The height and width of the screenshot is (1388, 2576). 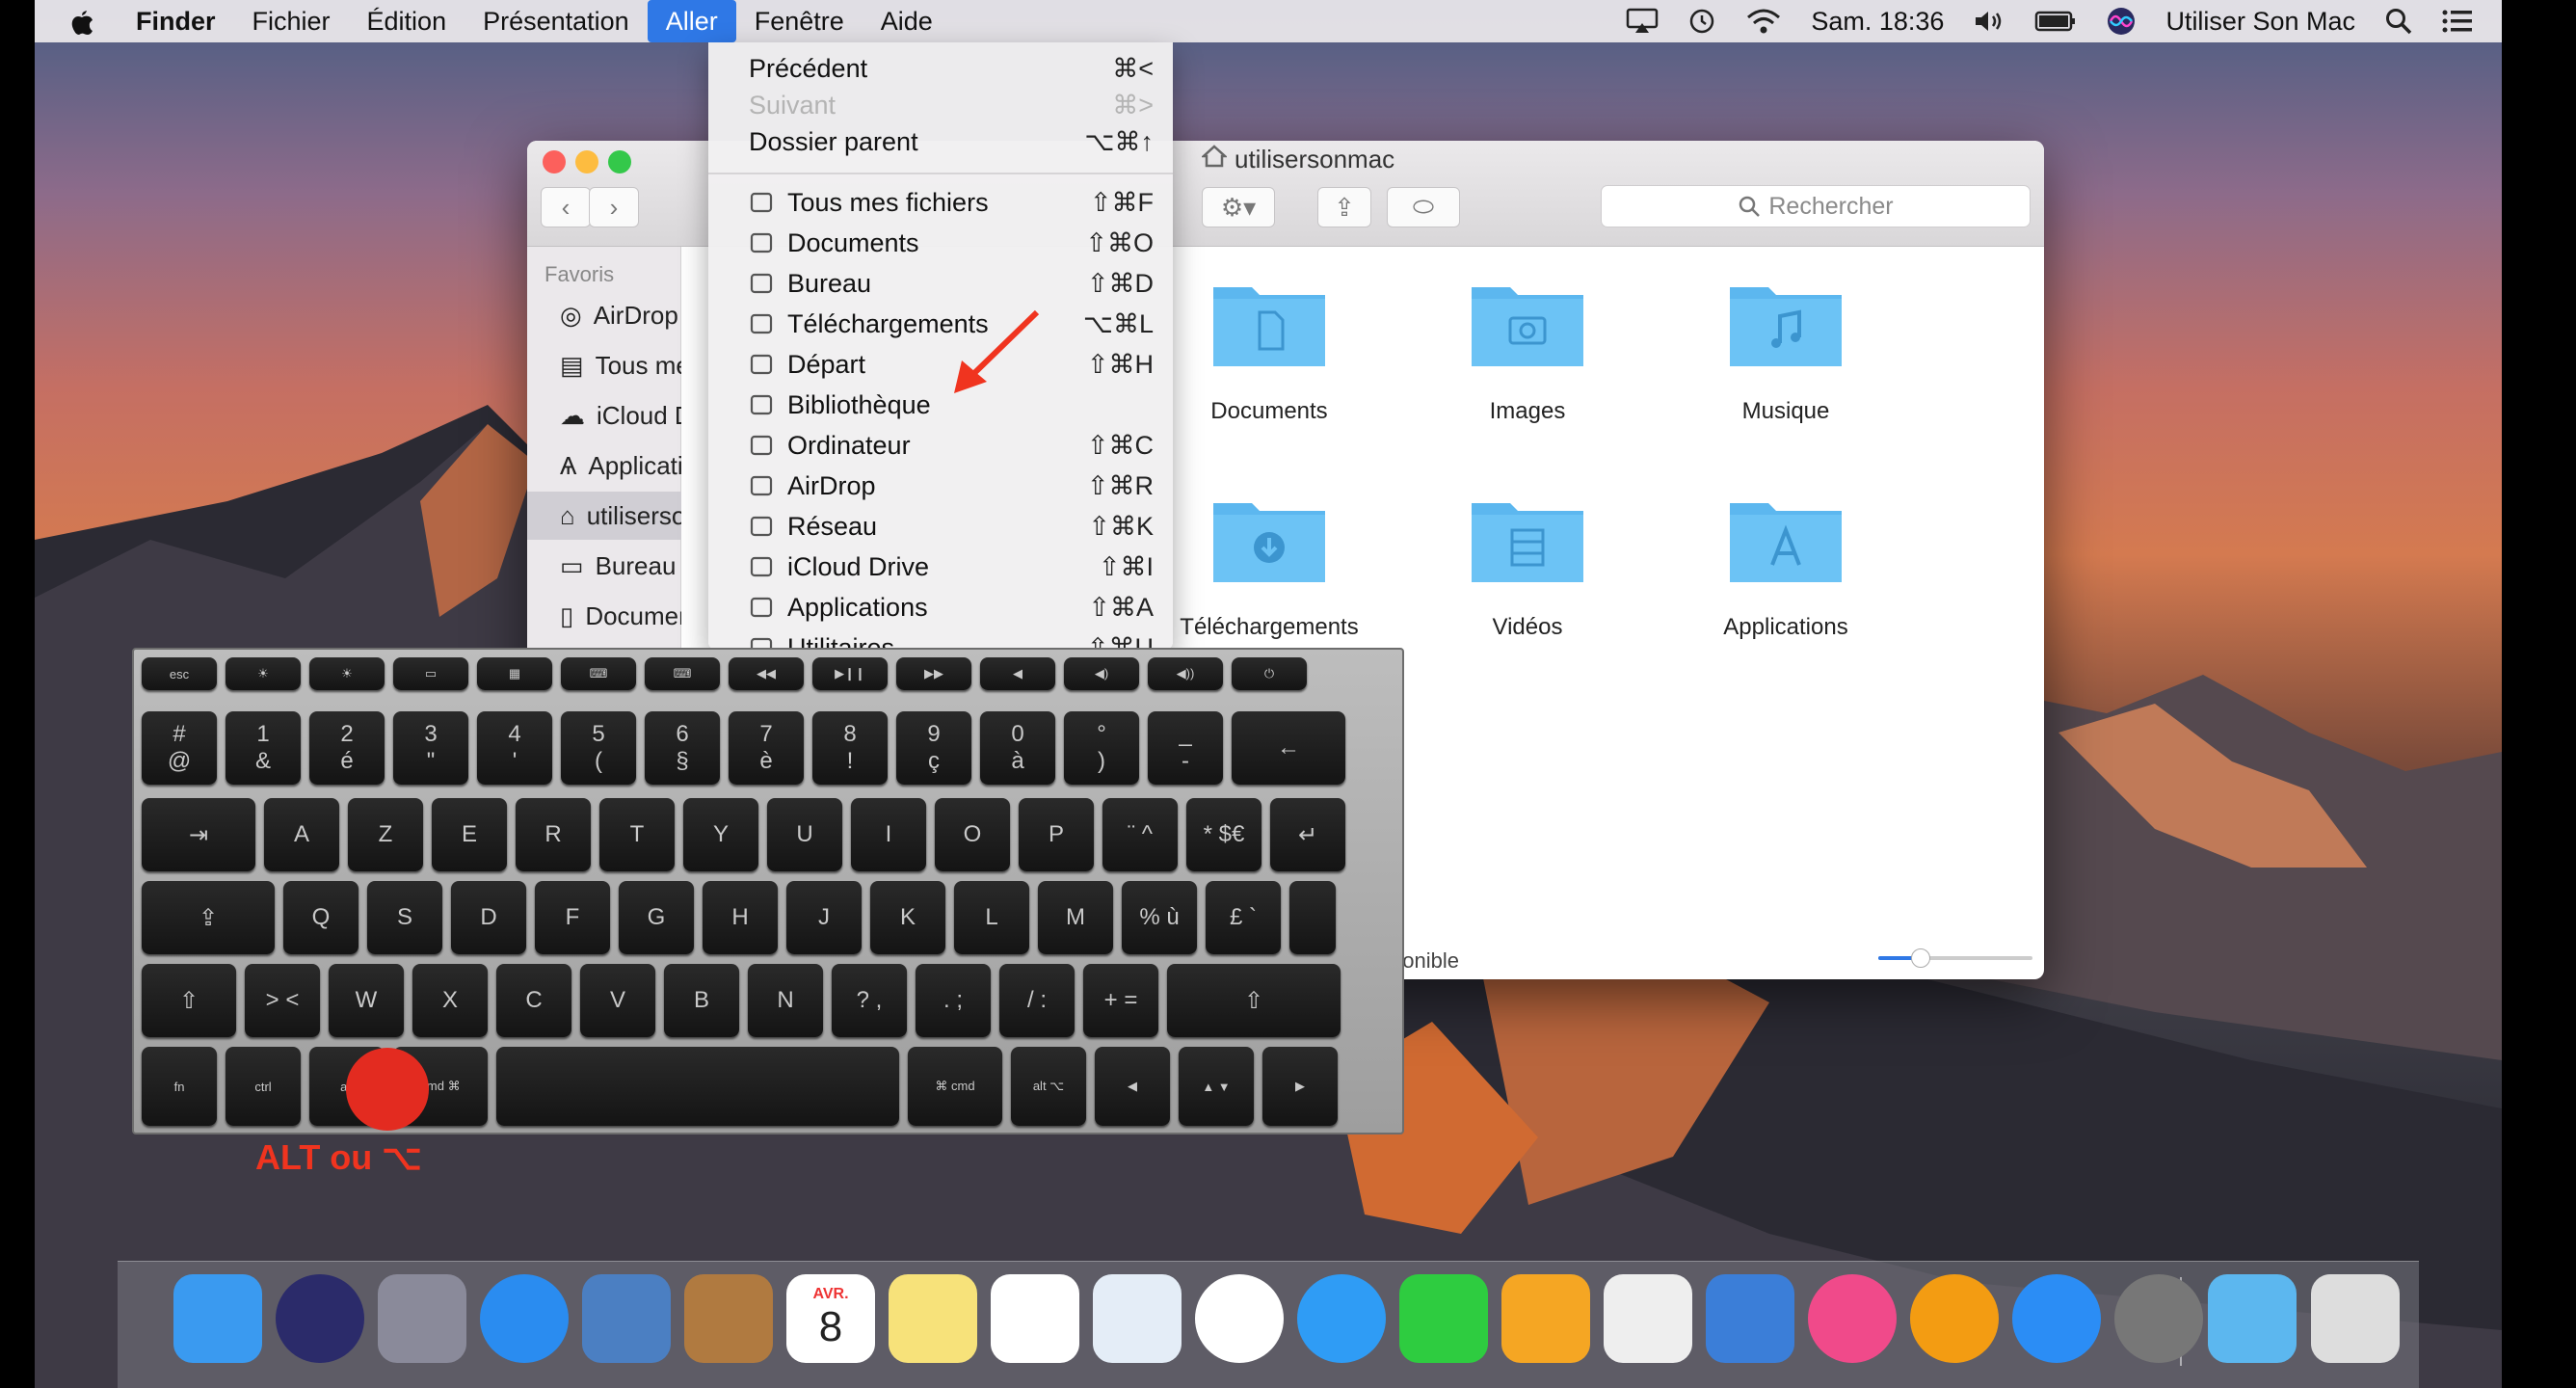 What do you see at coordinates (1920, 958) in the screenshot?
I see `slider-knob` at bounding box center [1920, 958].